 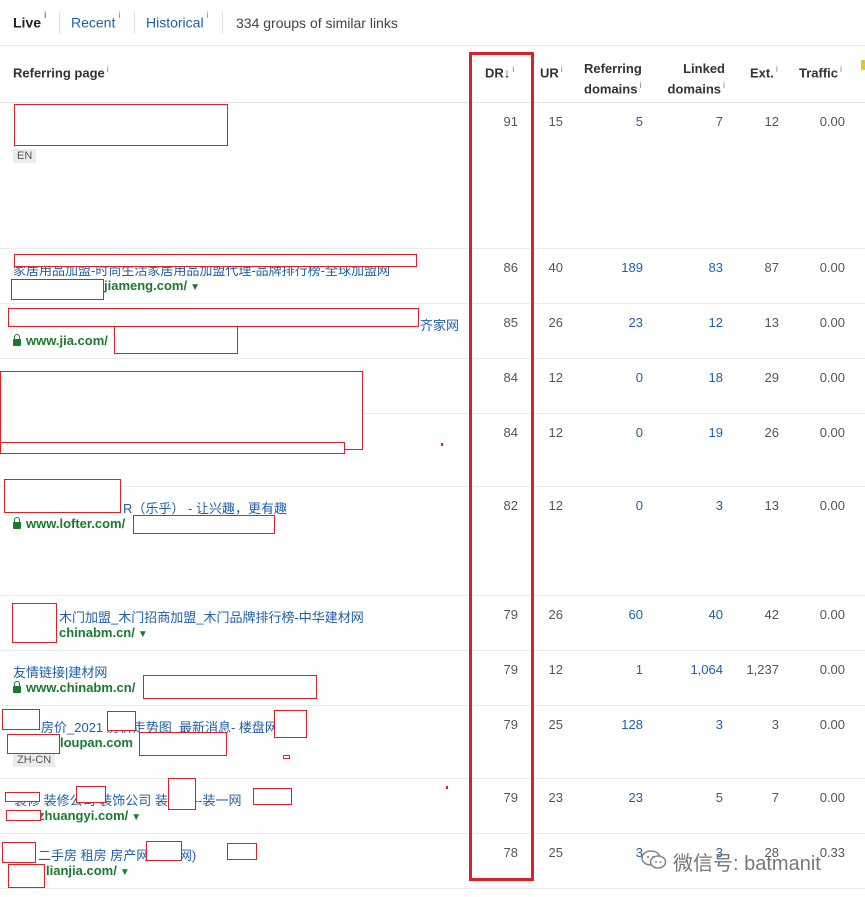 What do you see at coordinates (61, 71) in the screenshot?
I see `header-referring-page: Referring page i` at bounding box center [61, 71].